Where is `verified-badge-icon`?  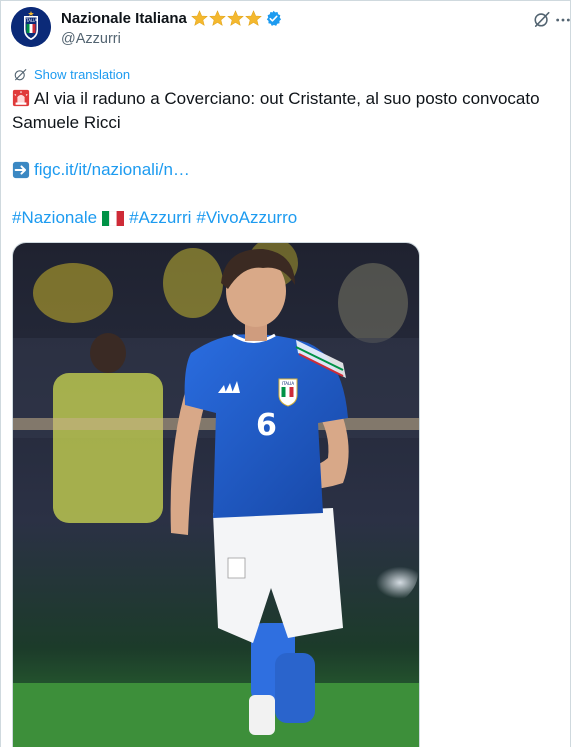 verified-badge-icon is located at coordinates (273, 18).